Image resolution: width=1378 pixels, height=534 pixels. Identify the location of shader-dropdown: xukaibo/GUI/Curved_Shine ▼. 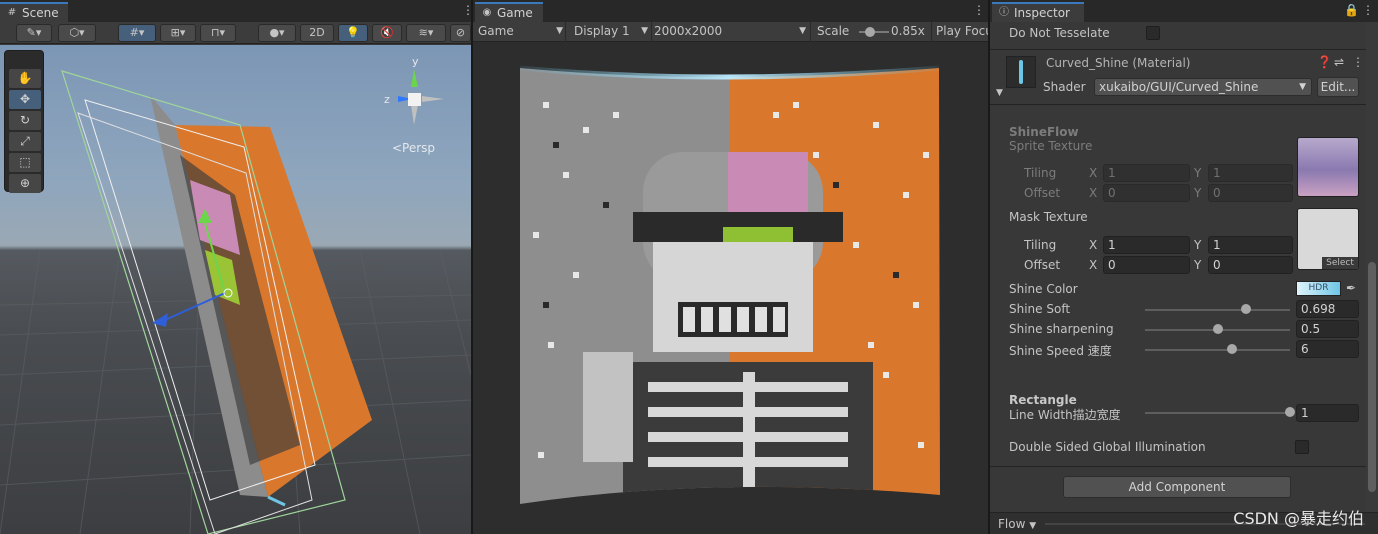
(1203, 87).